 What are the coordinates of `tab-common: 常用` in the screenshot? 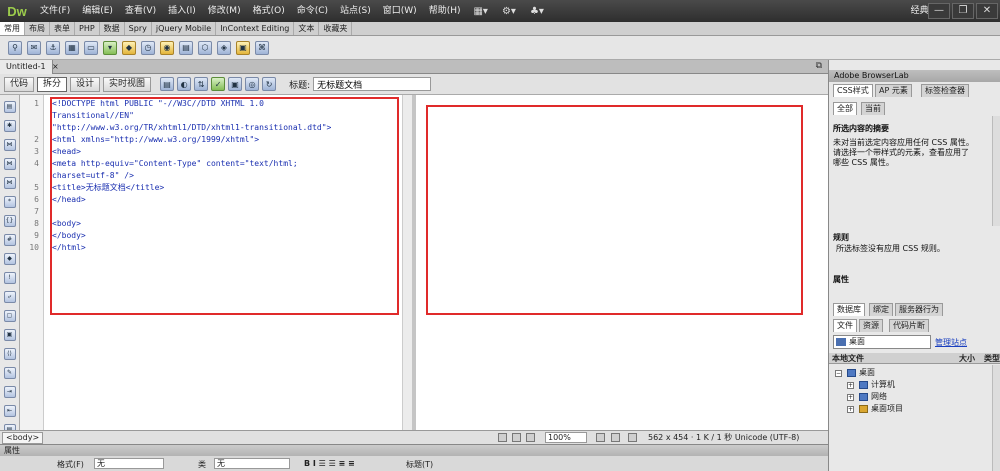 It's located at (12, 28).